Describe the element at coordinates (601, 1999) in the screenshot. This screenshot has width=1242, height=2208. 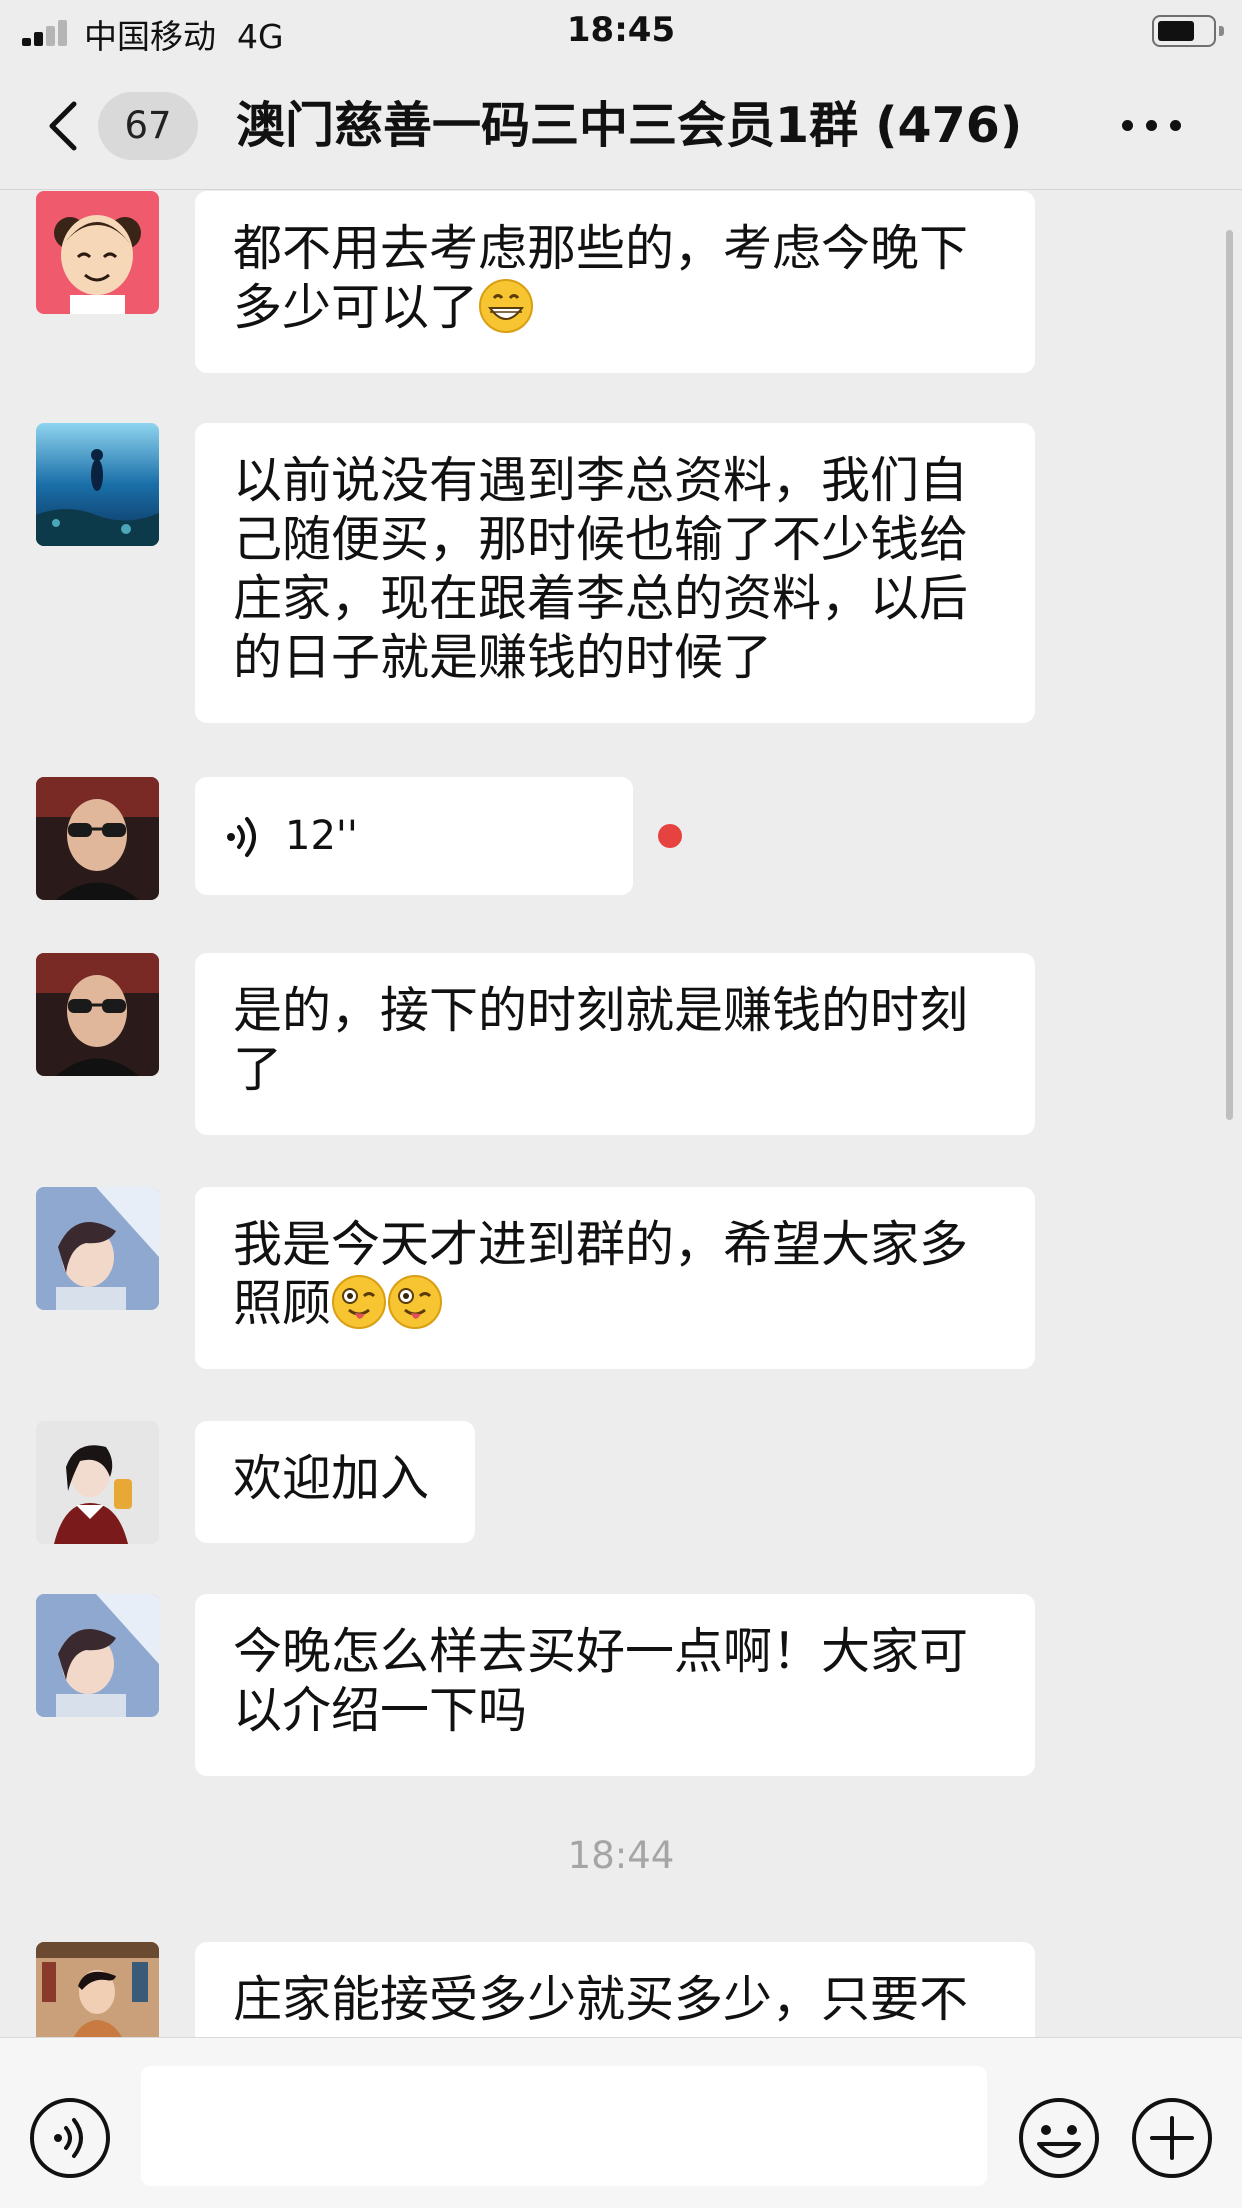
I see `message-text: 庄家能接受多少就买多少，只要不` at that location.